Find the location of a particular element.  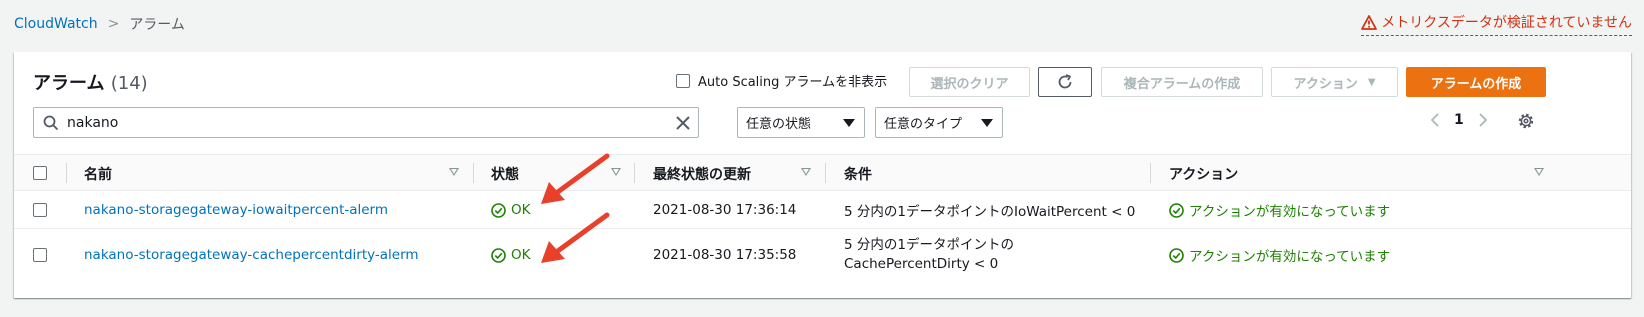

title-text: アラーム is located at coordinates (69, 83).